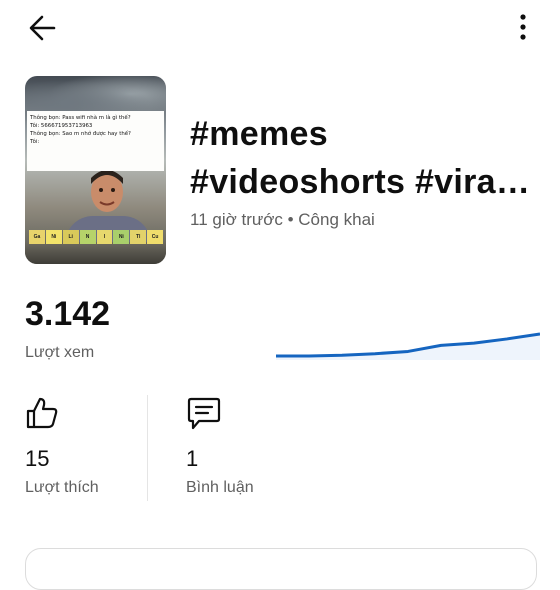 The width and height of the screenshot is (560, 590). Describe the element at coordinates (87, 237) in the screenshot. I see `element-tile: N` at that location.